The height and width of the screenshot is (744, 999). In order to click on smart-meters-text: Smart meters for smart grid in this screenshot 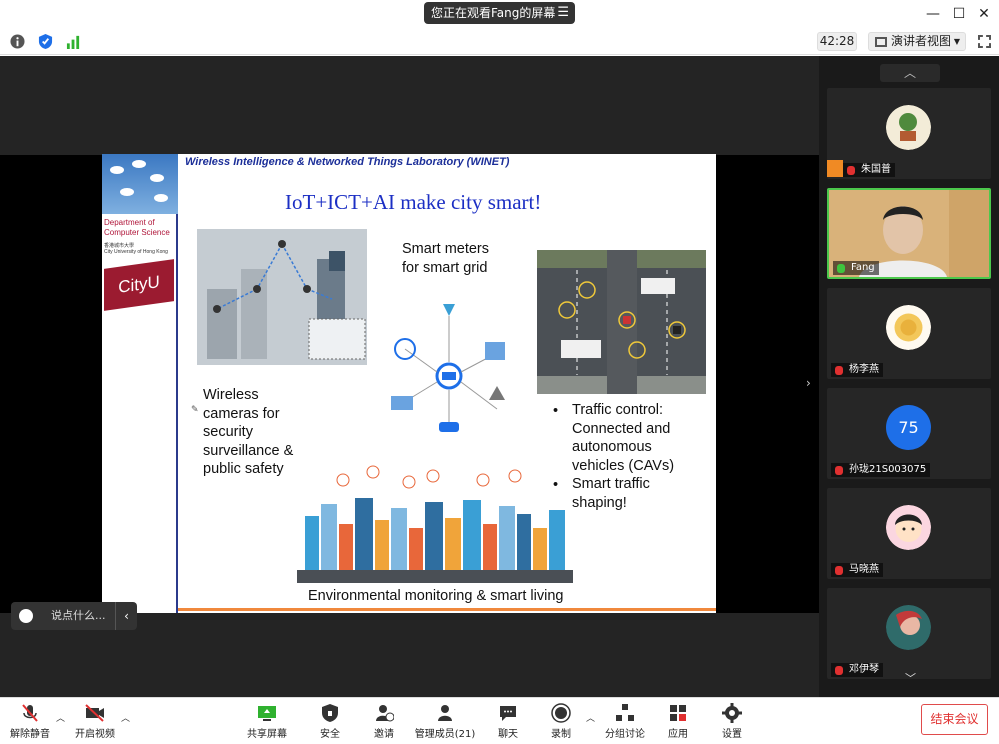, I will do `click(446, 258)`.